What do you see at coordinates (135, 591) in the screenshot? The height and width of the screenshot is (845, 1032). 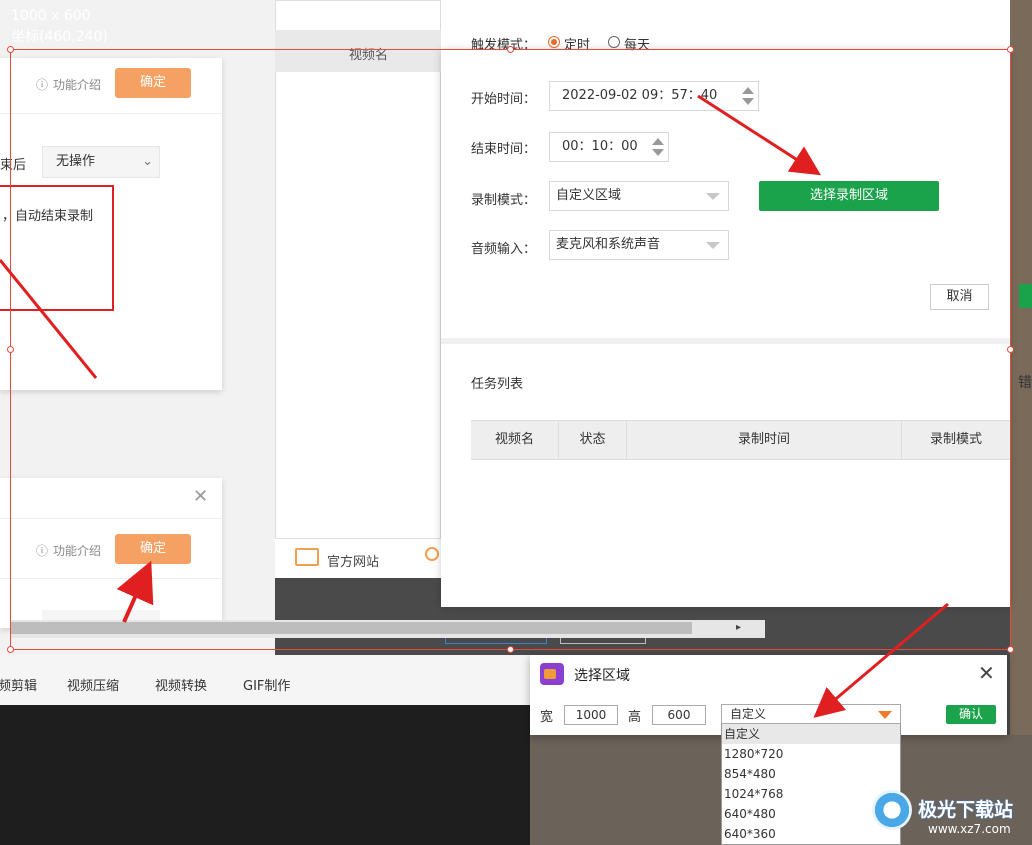 I see `arrow-to-confirm` at bounding box center [135, 591].